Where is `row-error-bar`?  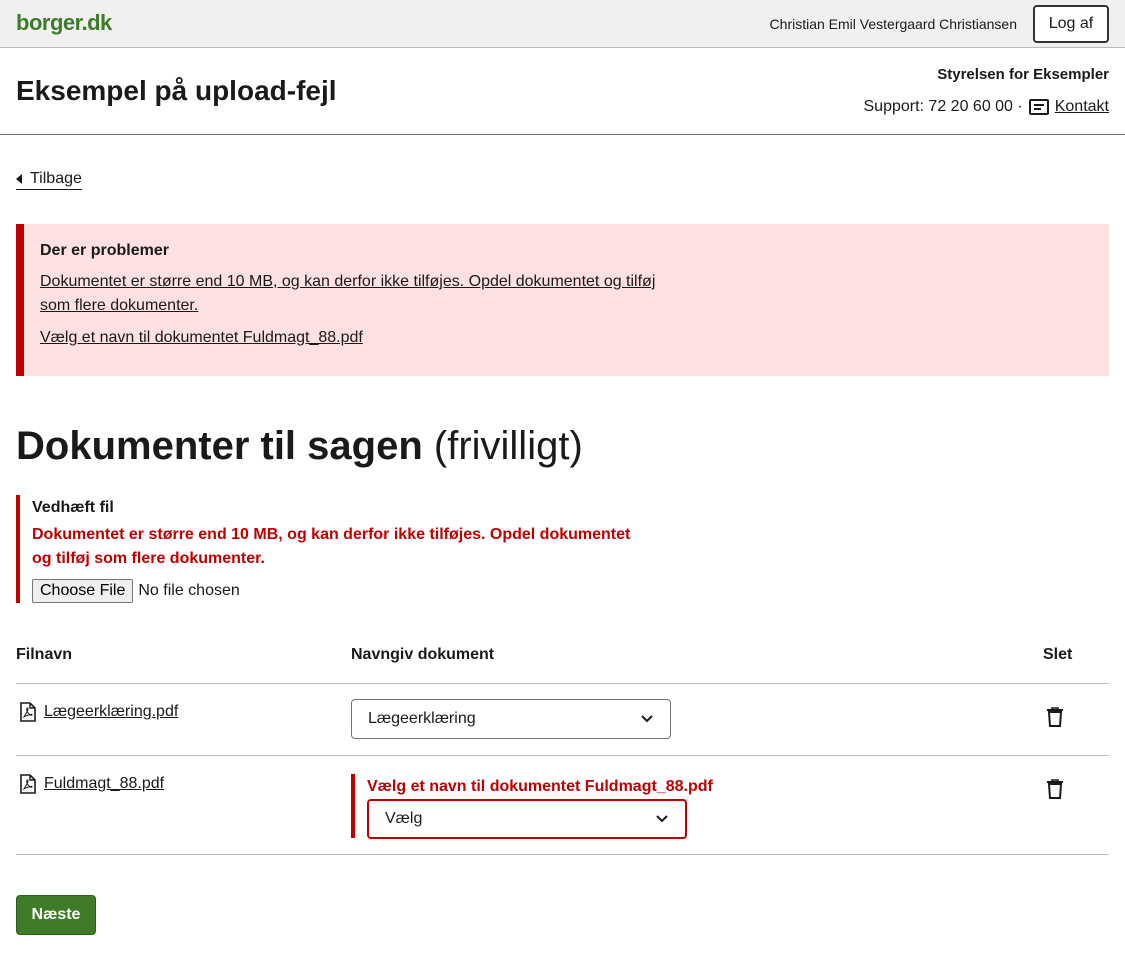
row-error-bar is located at coordinates (353, 806).